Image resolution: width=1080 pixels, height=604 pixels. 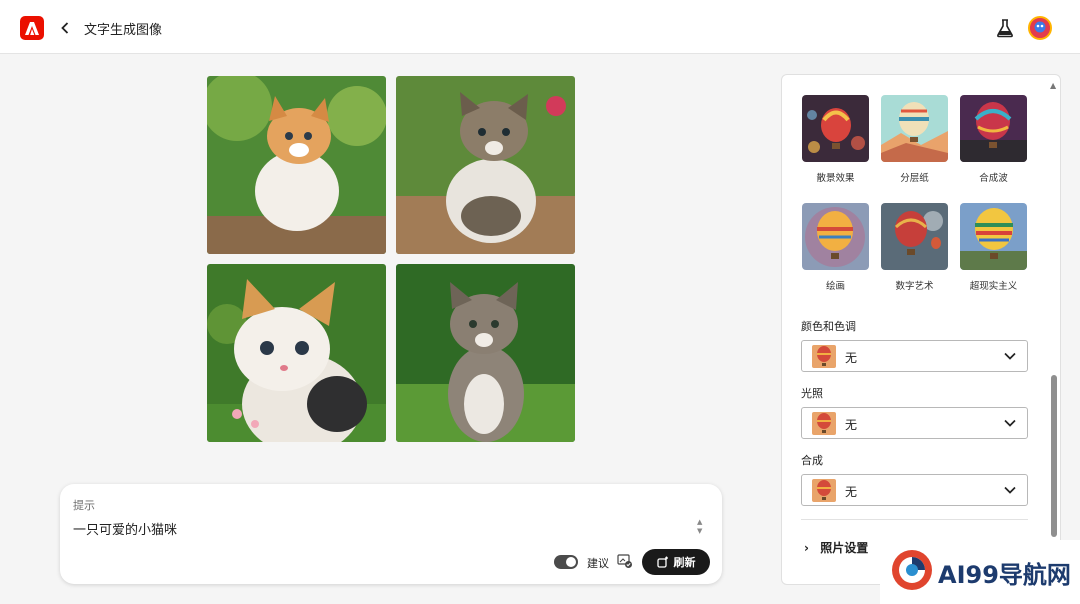 I want to click on style-option-synthwave: 合成波, so click(x=993, y=149).